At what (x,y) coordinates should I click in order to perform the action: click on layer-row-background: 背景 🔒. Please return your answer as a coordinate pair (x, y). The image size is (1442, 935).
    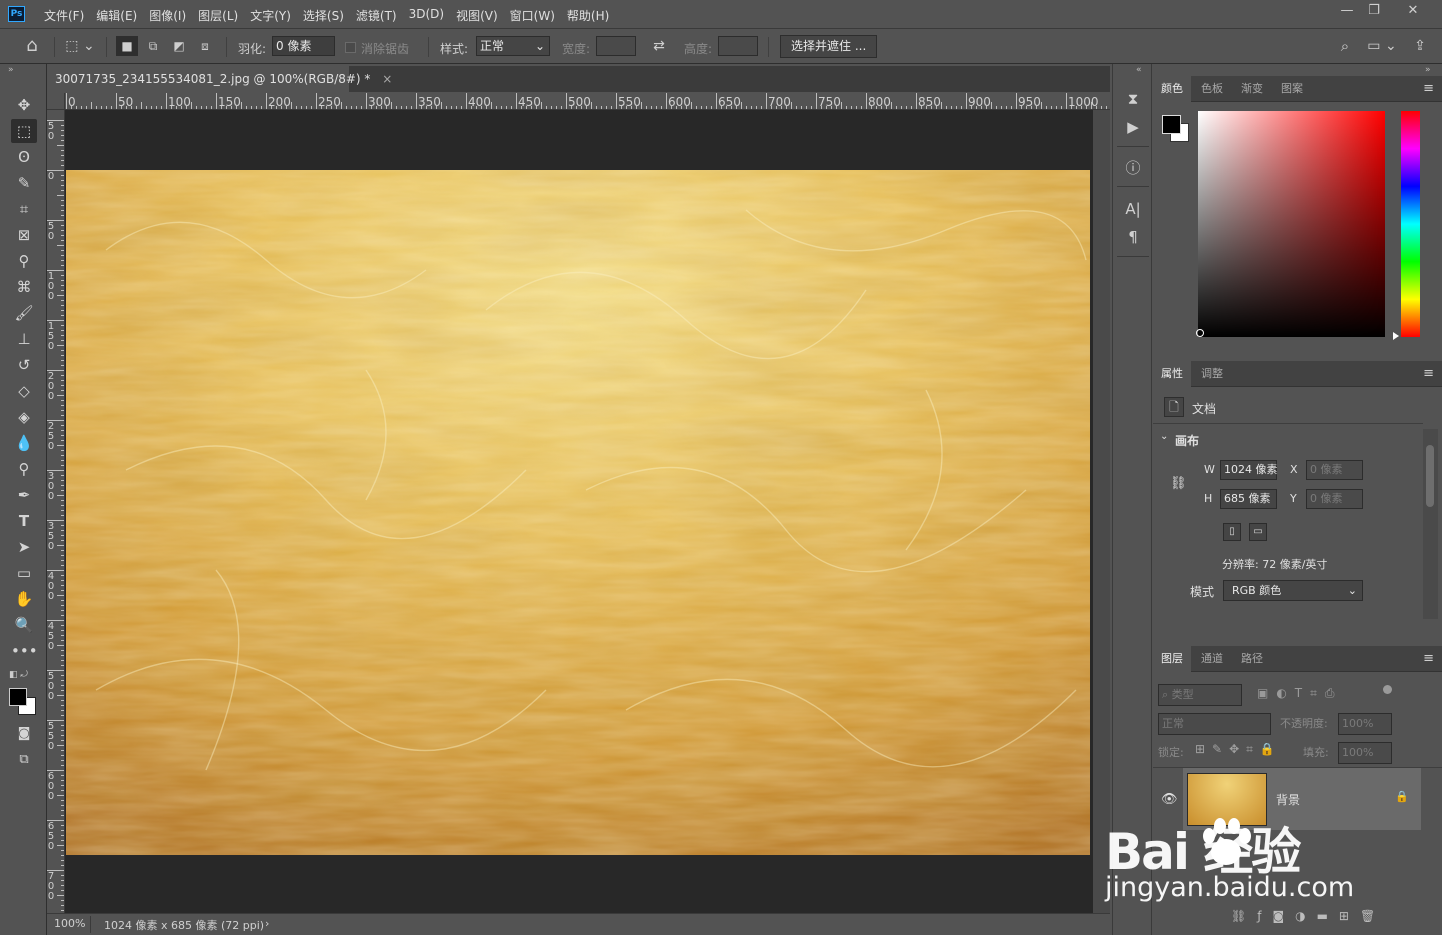
    Looking at the image, I should click on (1302, 799).